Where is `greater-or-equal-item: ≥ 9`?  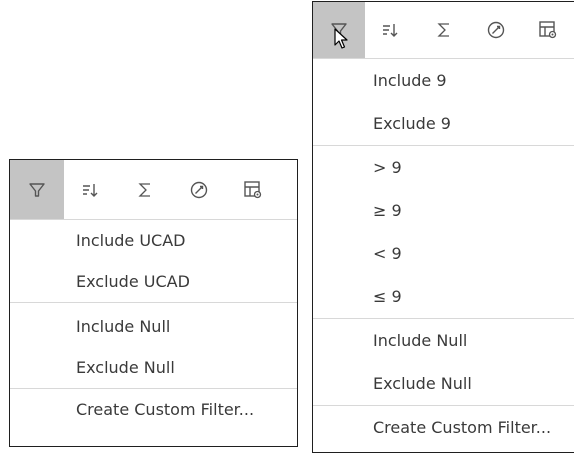 greater-or-equal-item: ≥ 9 is located at coordinates (443, 210).